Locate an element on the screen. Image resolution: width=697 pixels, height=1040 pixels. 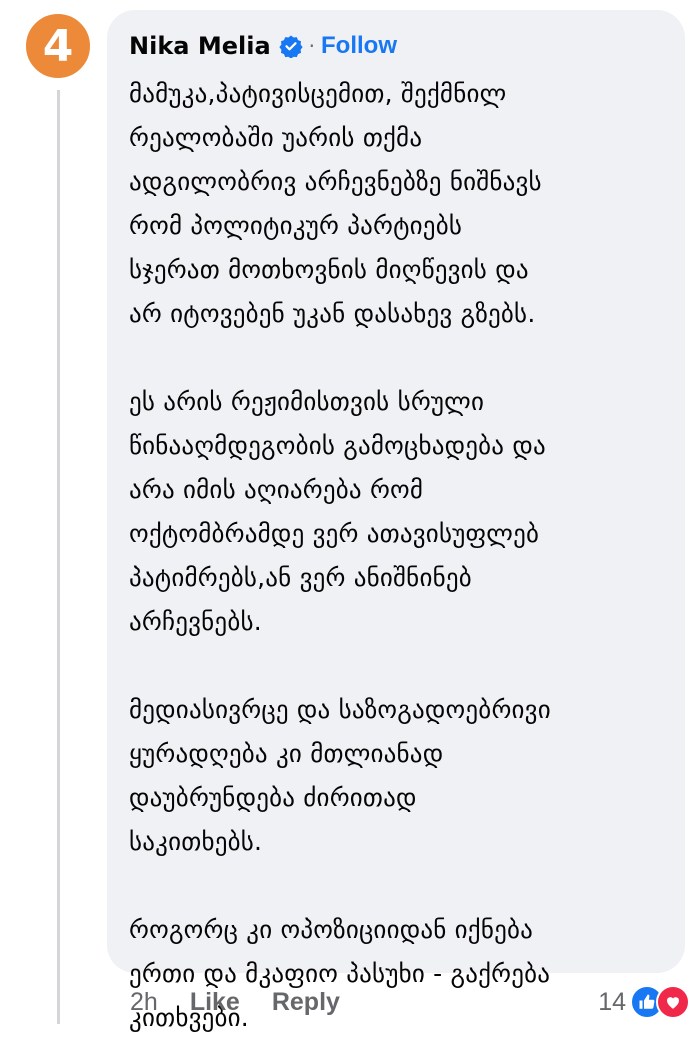
comment-header: Nika Melia · Follow is located at coordinates (395, 46).